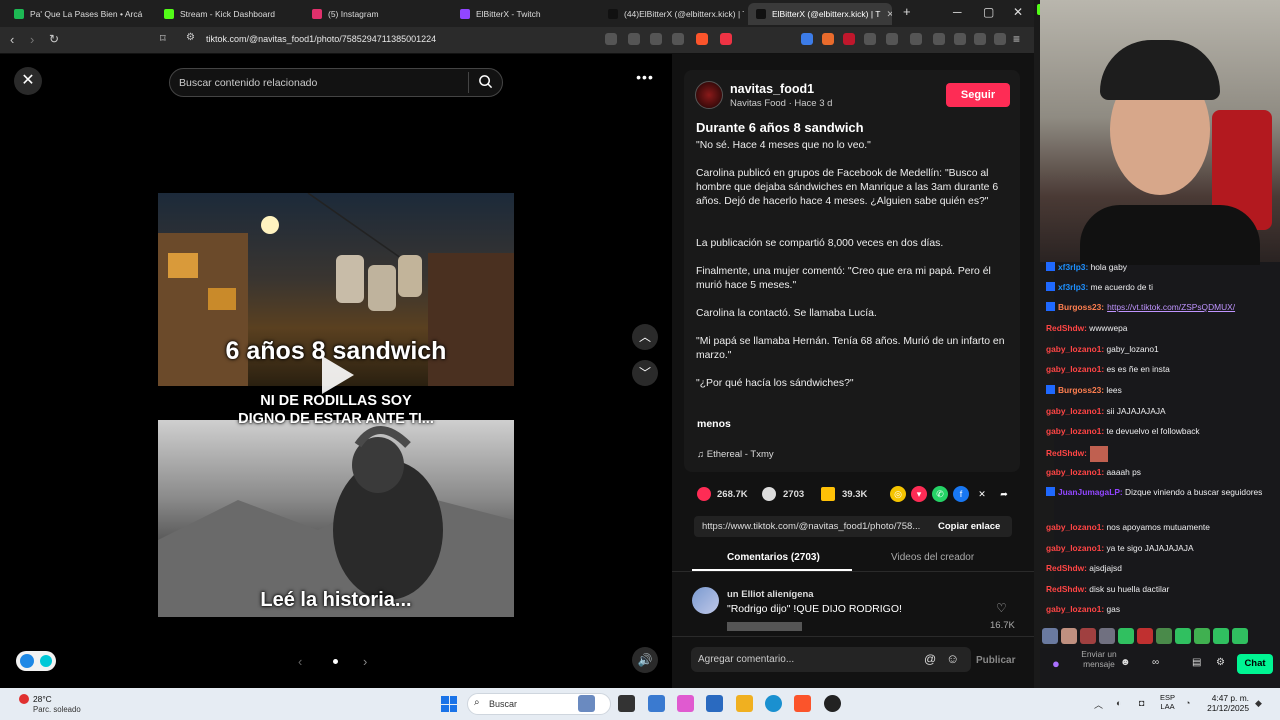 This screenshot has width=1280, height=720. Describe the element at coordinates (1167, 702) in the screenshot. I see `language-indicator: ESP LAA` at that location.